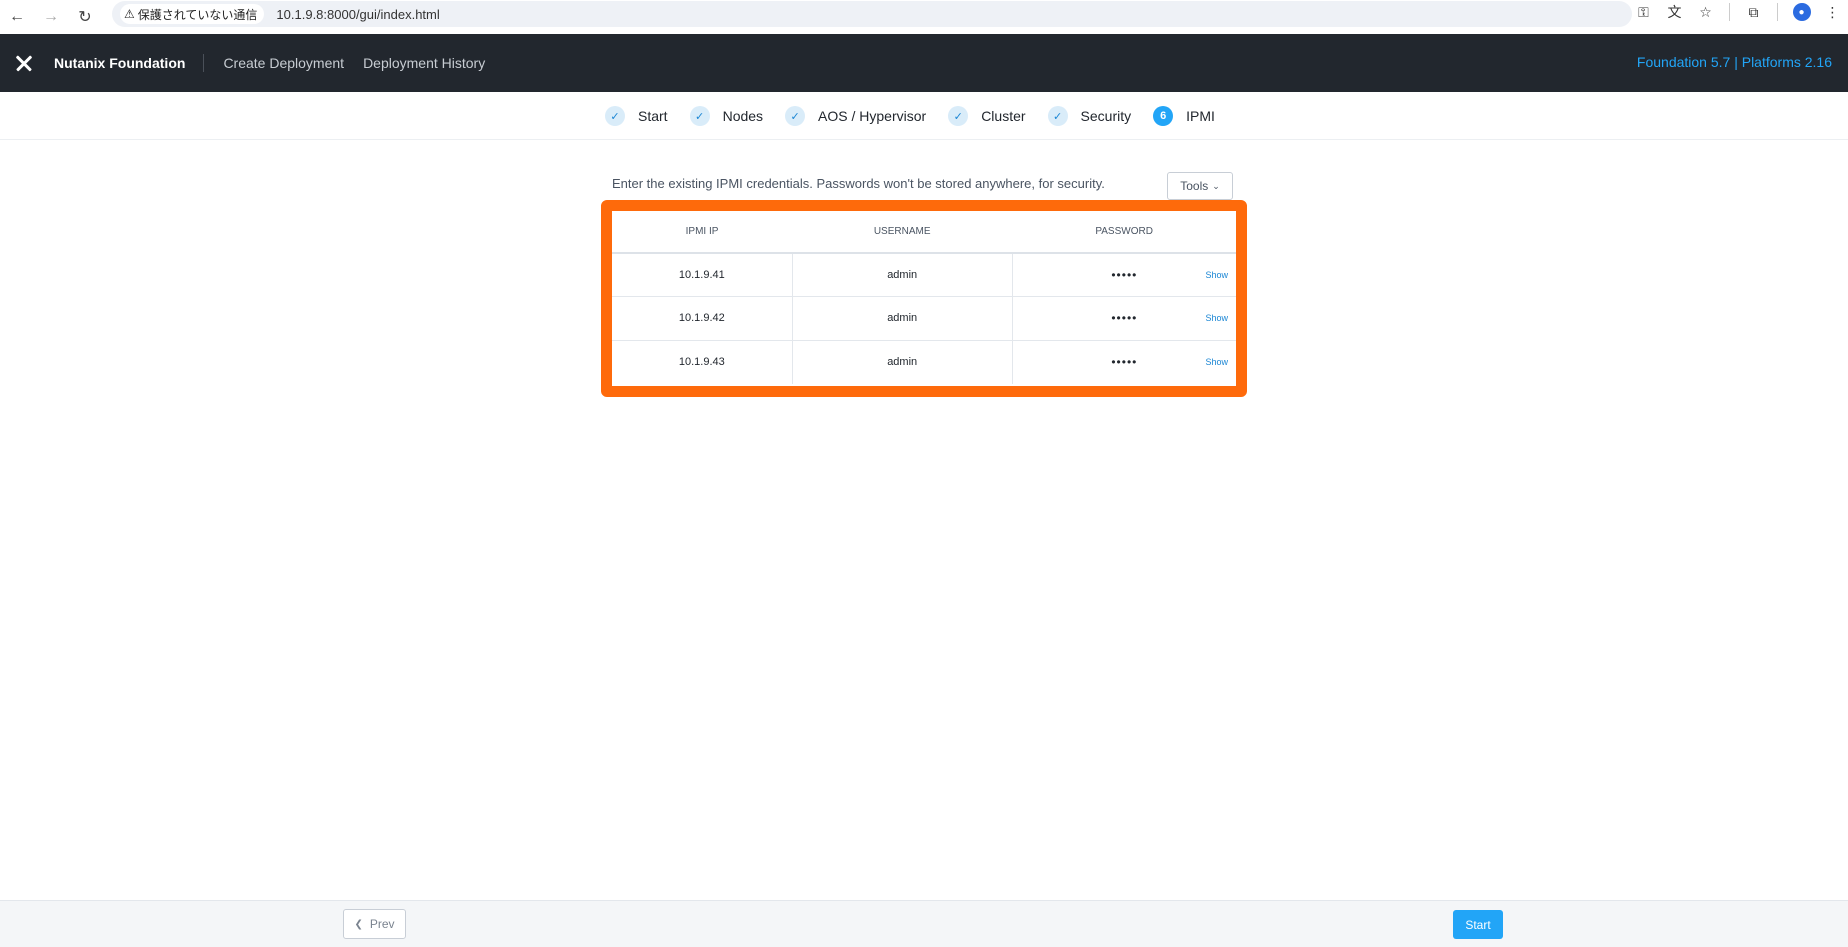 This screenshot has height=947, width=1848. What do you see at coordinates (702, 275) in the screenshot?
I see `ipmi-ip-field: 10.1.9.41` at bounding box center [702, 275].